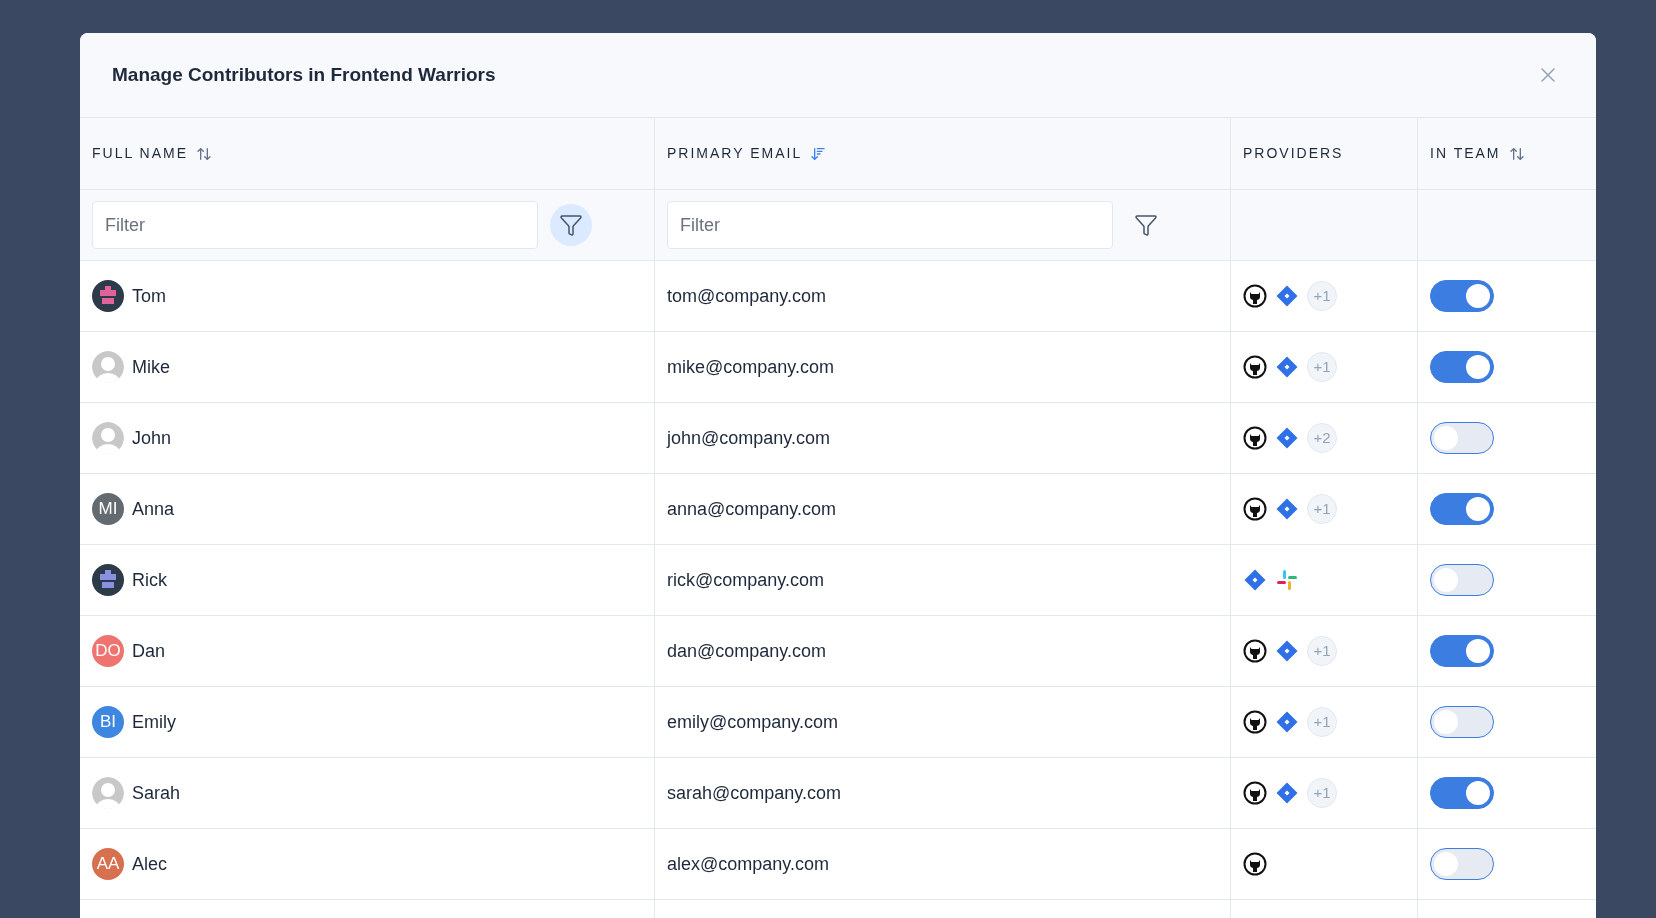 The width and height of the screenshot is (1656, 918). What do you see at coordinates (149, 296) in the screenshot?
I see `contributor-name: Tom` at bounding box center [149, 296].